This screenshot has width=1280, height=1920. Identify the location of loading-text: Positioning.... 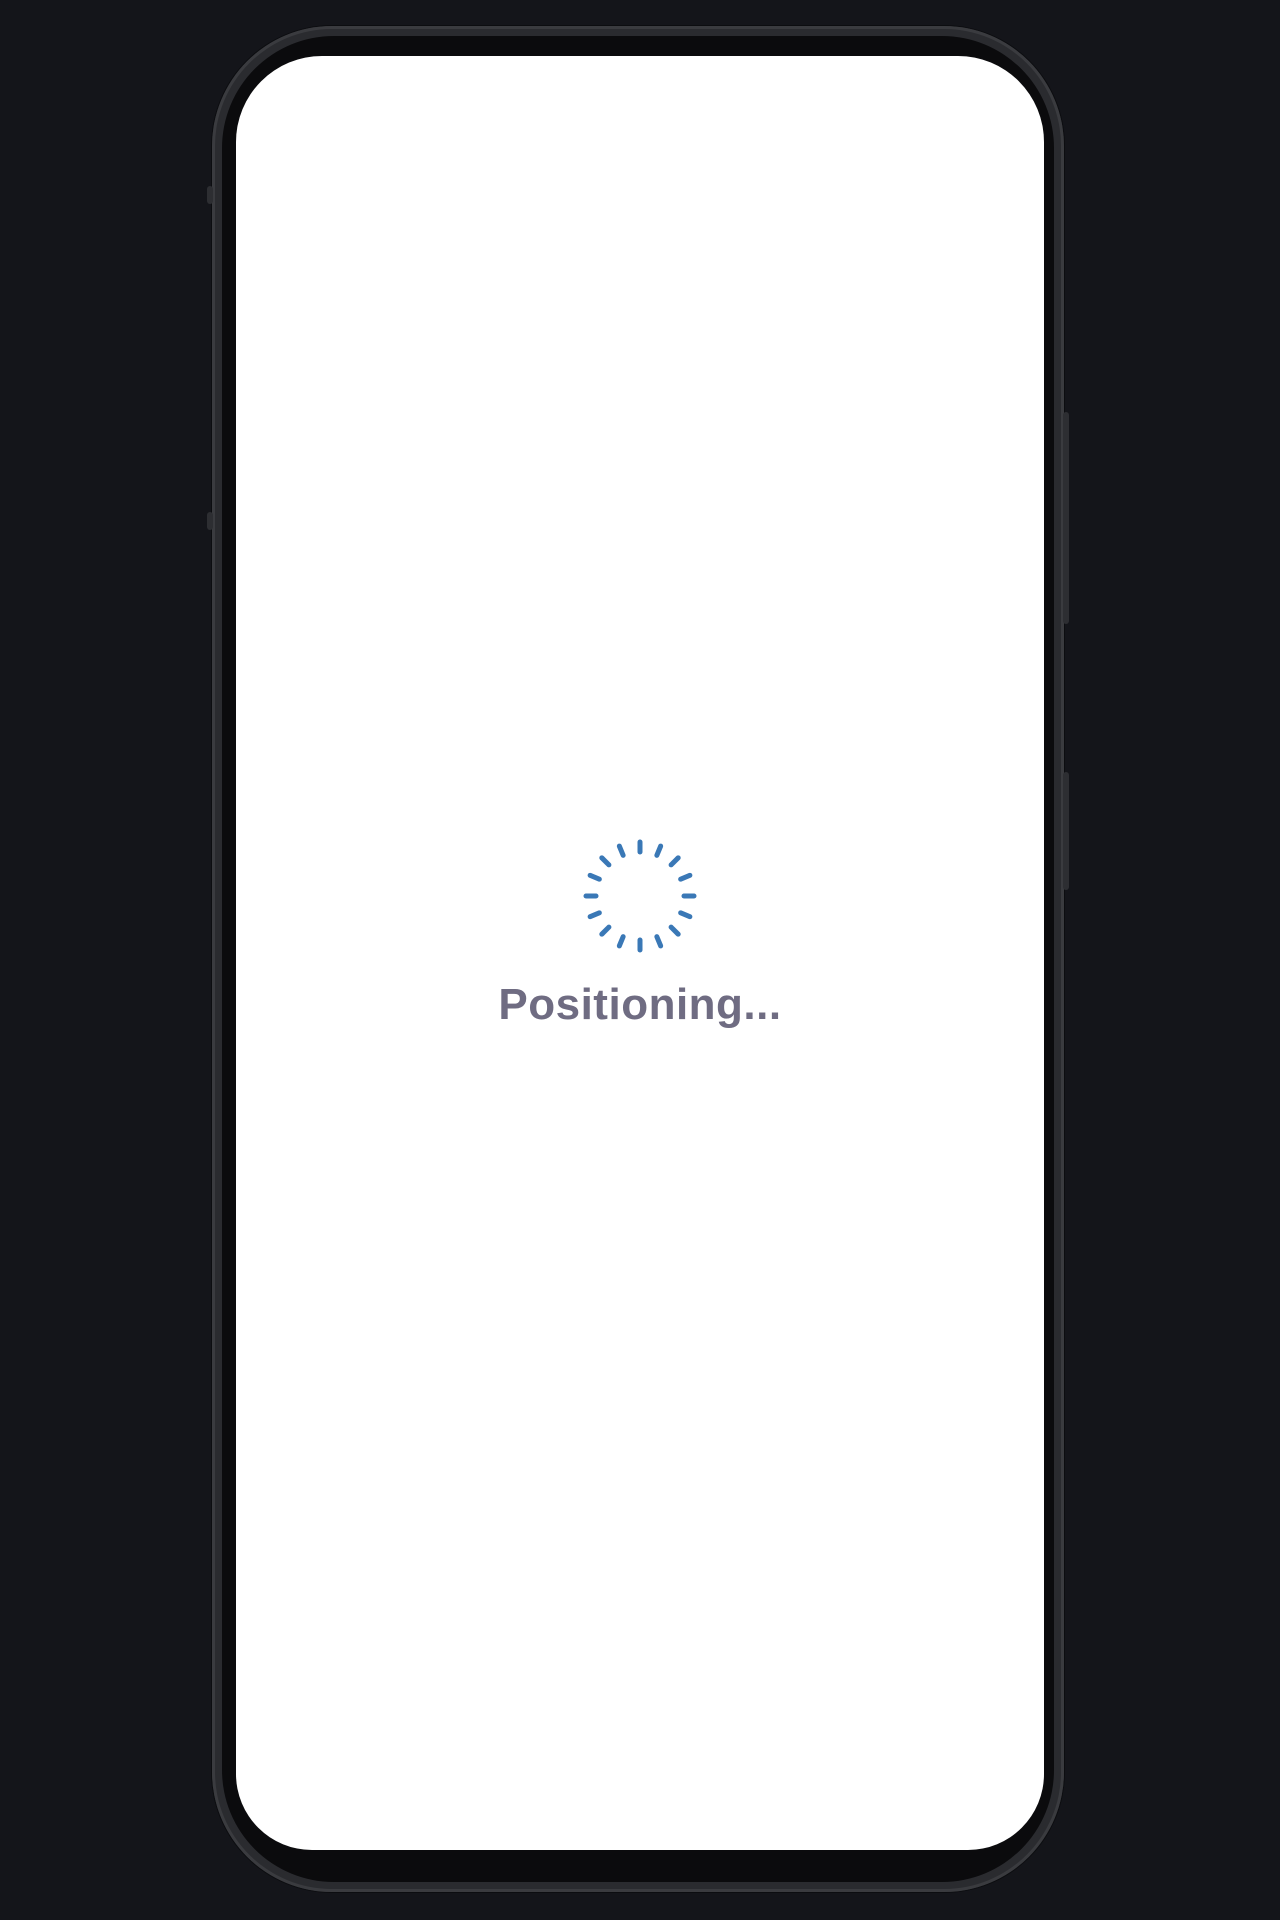
(640, 1004).